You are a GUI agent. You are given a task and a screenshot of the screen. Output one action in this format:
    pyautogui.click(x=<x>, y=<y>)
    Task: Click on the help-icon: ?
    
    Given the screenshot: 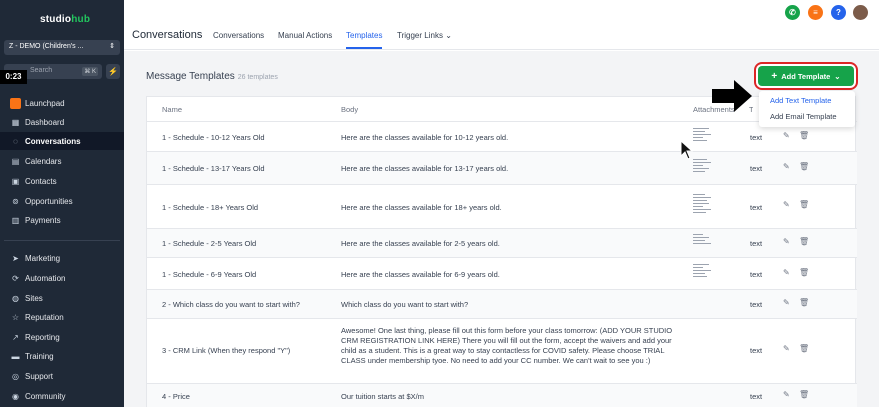 What is the action you would take?
    pyautogui.click(x=838, y=12)
    